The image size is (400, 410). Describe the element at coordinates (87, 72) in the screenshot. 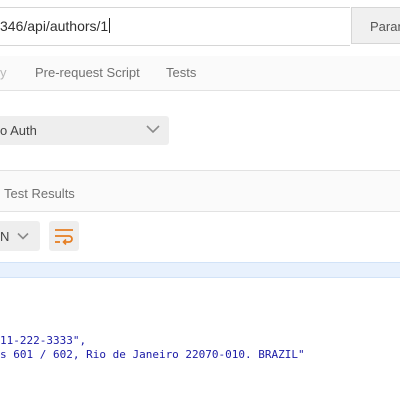

I see `tab-pre-request-script: Pre-request Script` at that location.